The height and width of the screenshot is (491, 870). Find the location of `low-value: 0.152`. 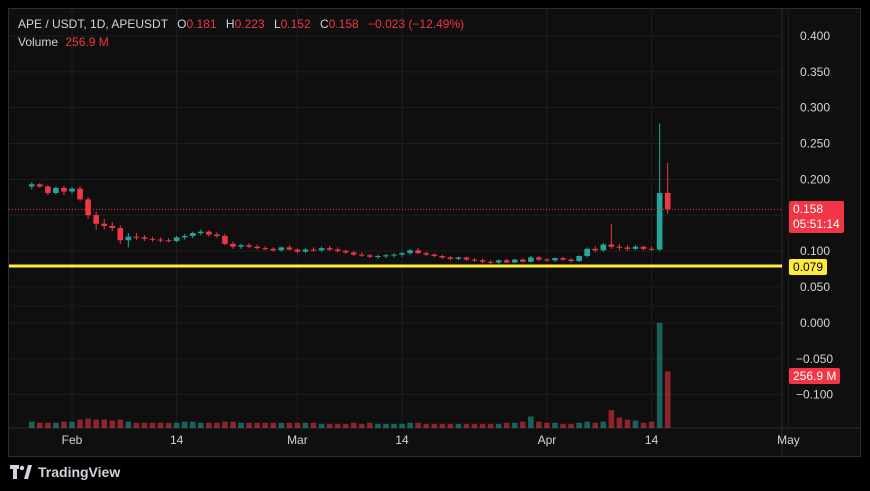

low-value: 0.152 is located at coordinates (295, 24).